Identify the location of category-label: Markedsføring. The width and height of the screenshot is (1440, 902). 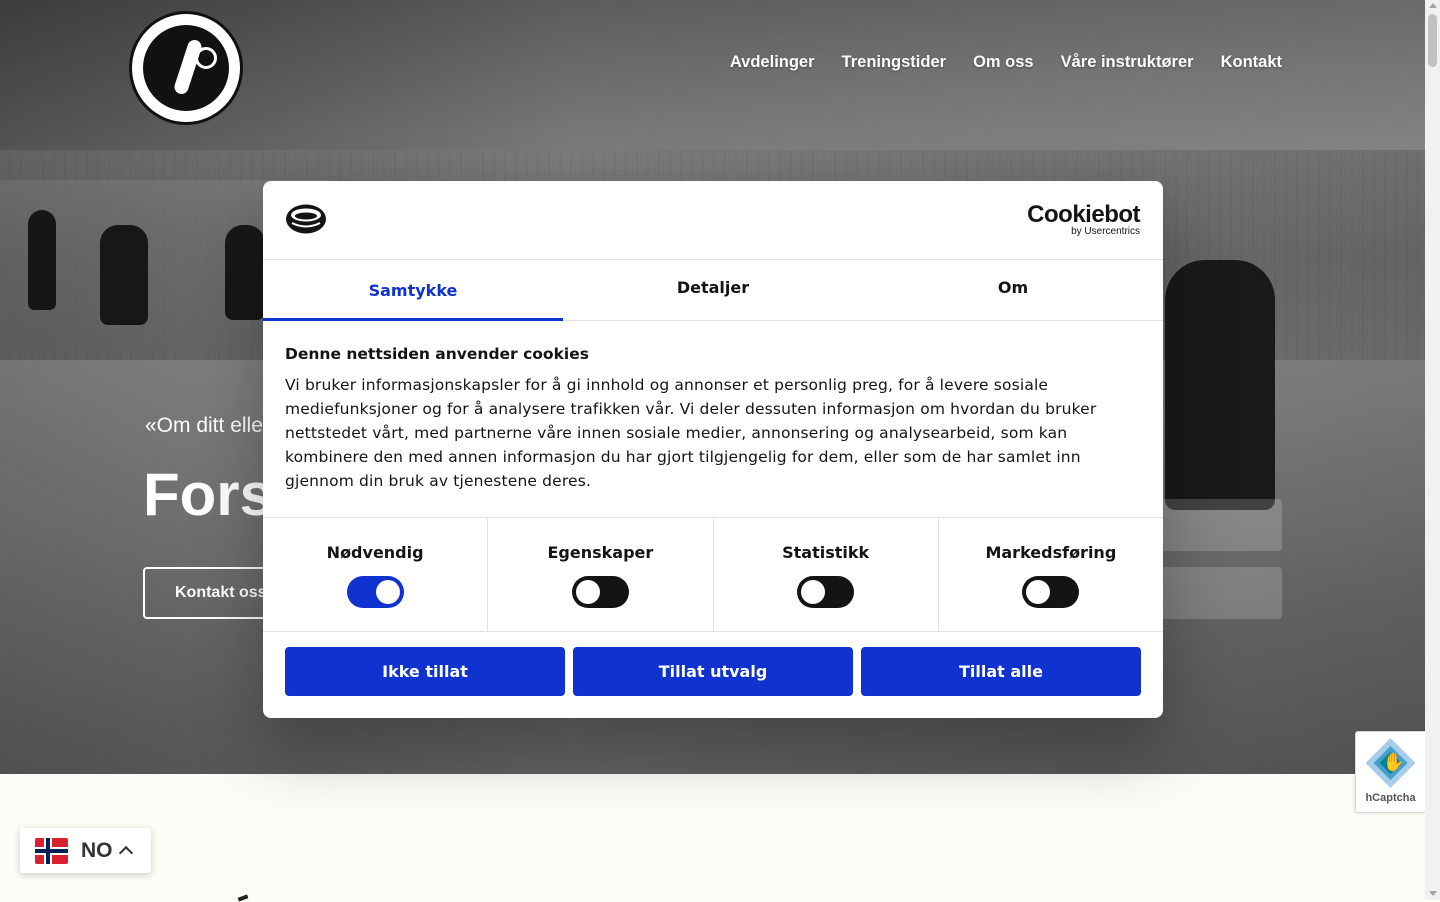
(1051, 552).